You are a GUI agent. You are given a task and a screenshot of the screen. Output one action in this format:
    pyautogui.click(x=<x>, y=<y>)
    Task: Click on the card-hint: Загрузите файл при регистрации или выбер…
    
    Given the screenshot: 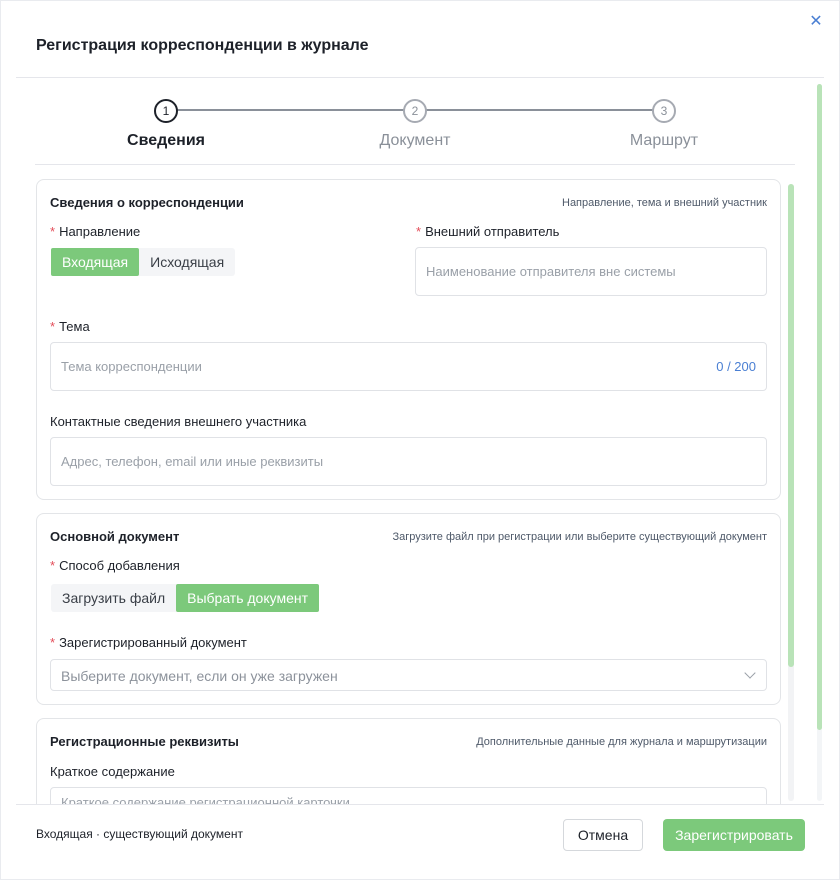 What is the action you would take?
    pyautogui.click(x=579, y=537)
    